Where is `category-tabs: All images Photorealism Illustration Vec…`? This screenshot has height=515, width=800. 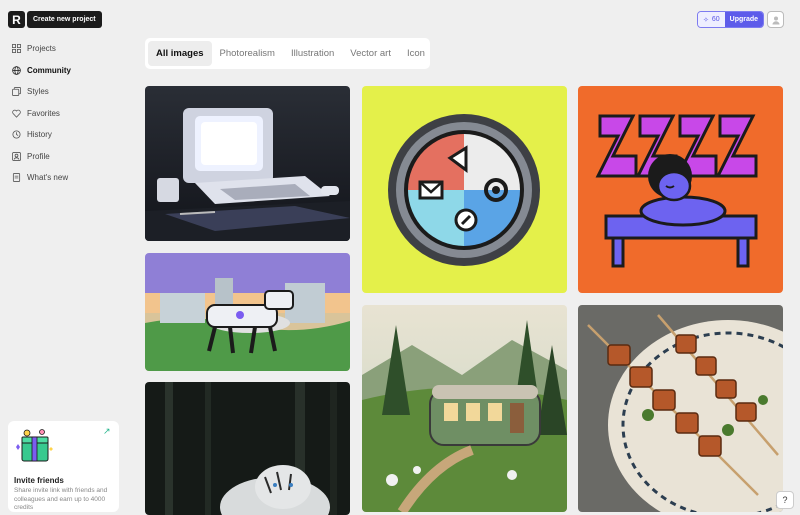 category-tabs: All images Photorealism Illustration Vec… is located at coordinates (287, 53).